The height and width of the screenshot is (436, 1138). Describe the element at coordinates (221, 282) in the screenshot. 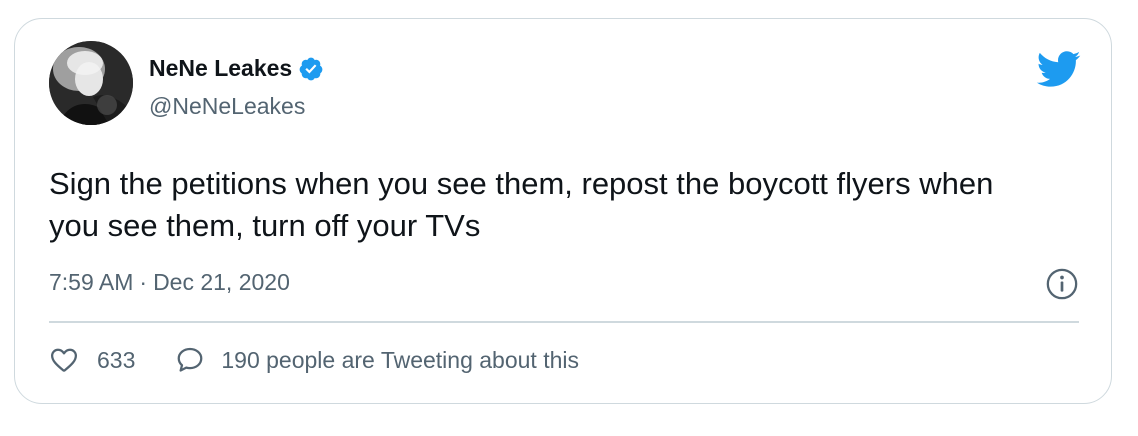

I see `tweet-date: Dec 21, 2020` at that location.